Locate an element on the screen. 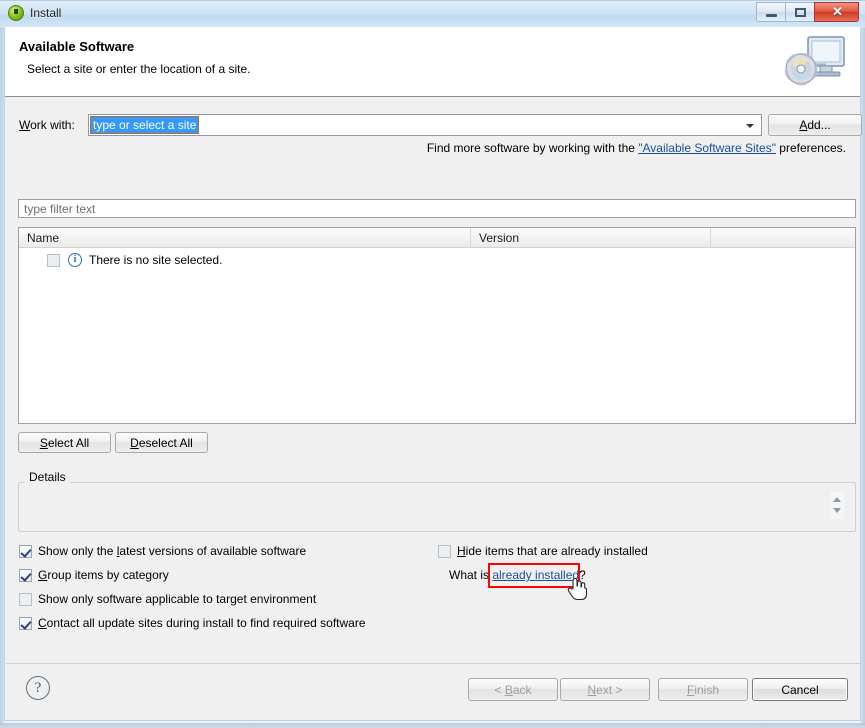  row-name-cell: There is no site selected. is located at coordinates (156, 260).